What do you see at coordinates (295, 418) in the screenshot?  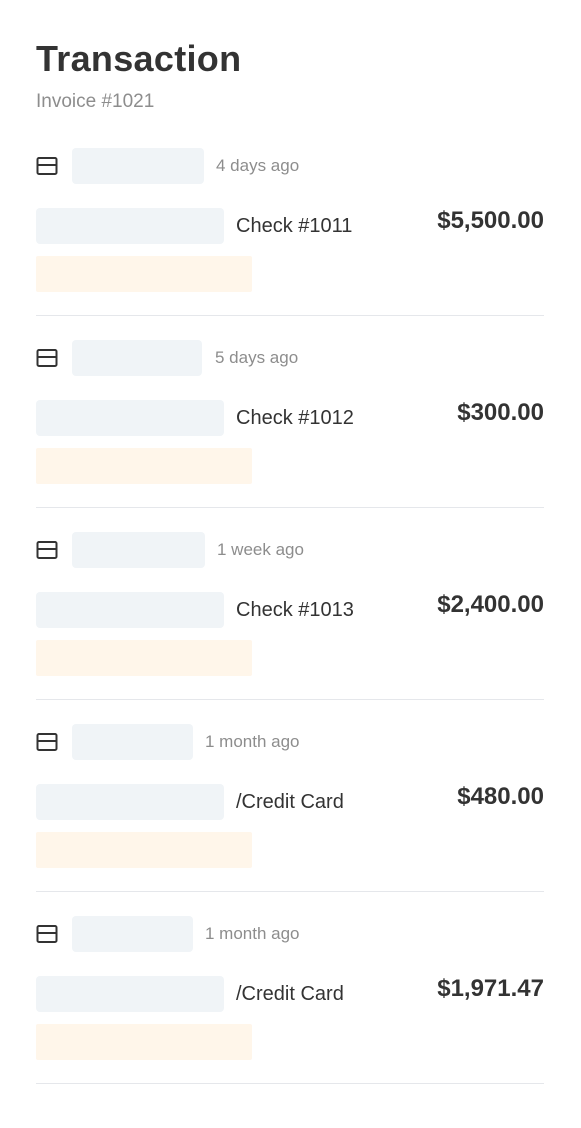 I see `transaction-reference: Check #1012` at bounding box center [295, 418].